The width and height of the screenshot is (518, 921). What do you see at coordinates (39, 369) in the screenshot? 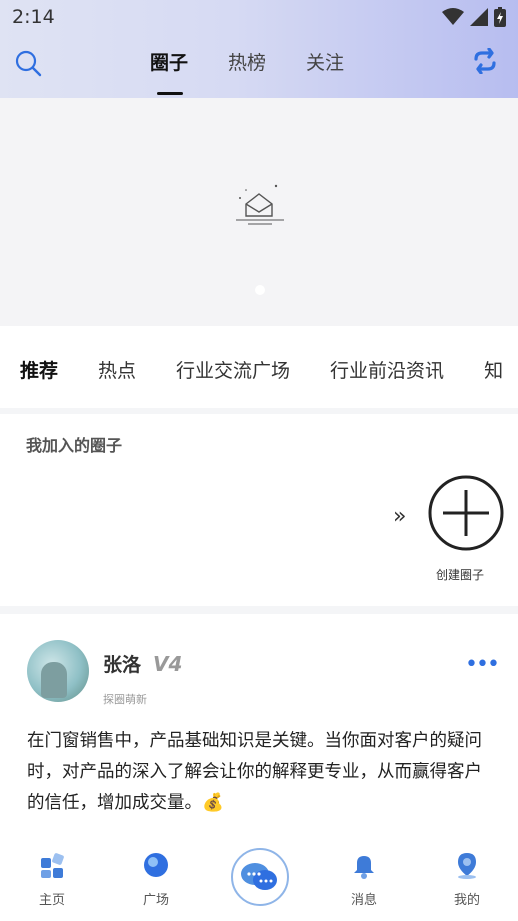
I see `category-recommend: 推荐` at bounding box center [39, 369].